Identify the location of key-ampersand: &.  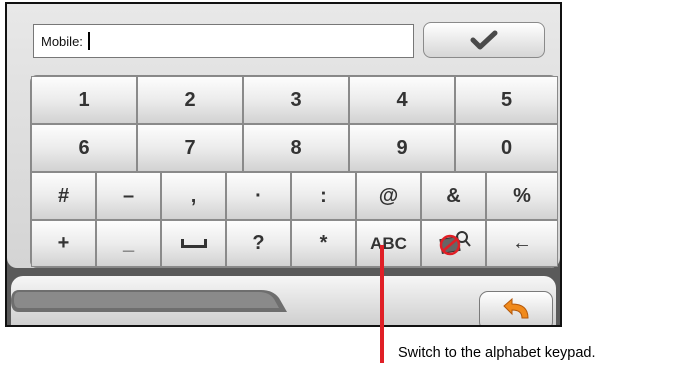
(453, 196).